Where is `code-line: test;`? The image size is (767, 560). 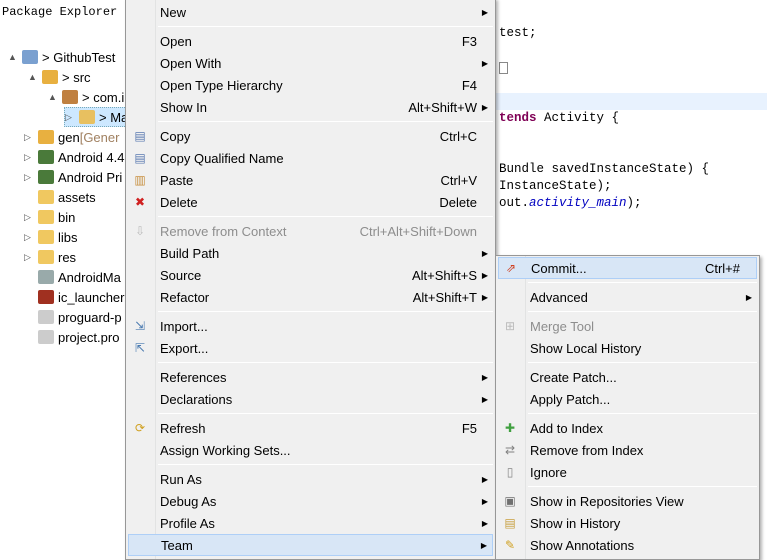 code-line: test; is located at coordinates (518, 33).